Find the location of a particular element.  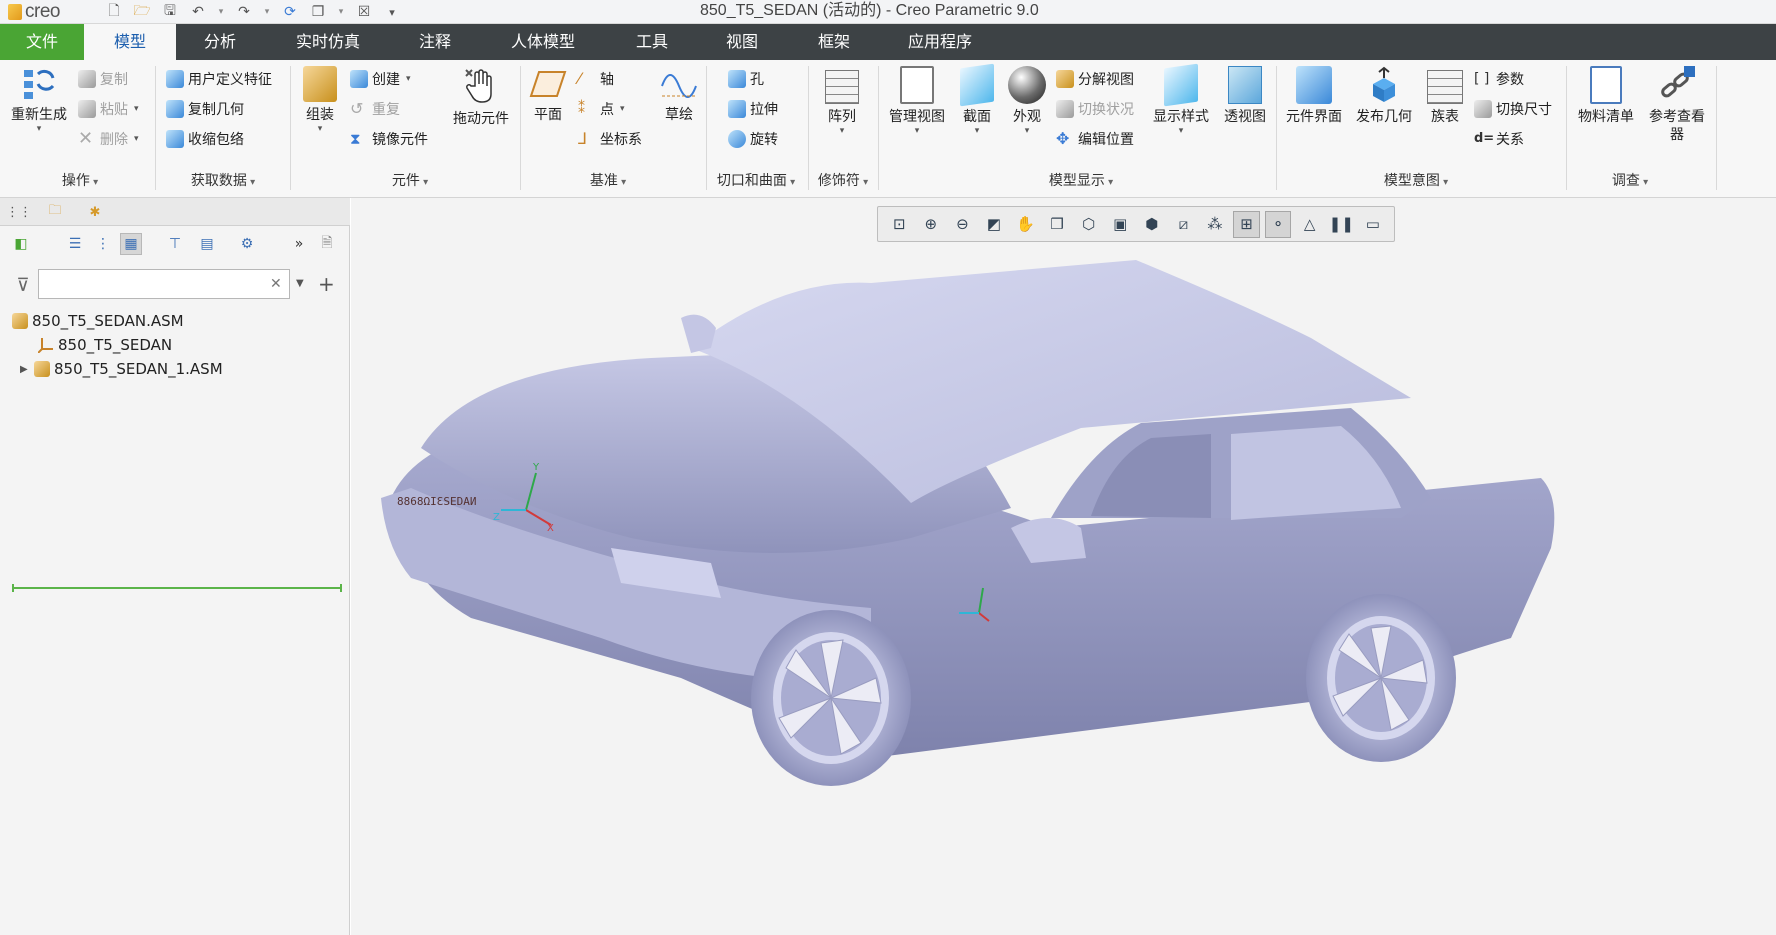

new-file-icon: 🗋 is located at coordinates (114, 12).